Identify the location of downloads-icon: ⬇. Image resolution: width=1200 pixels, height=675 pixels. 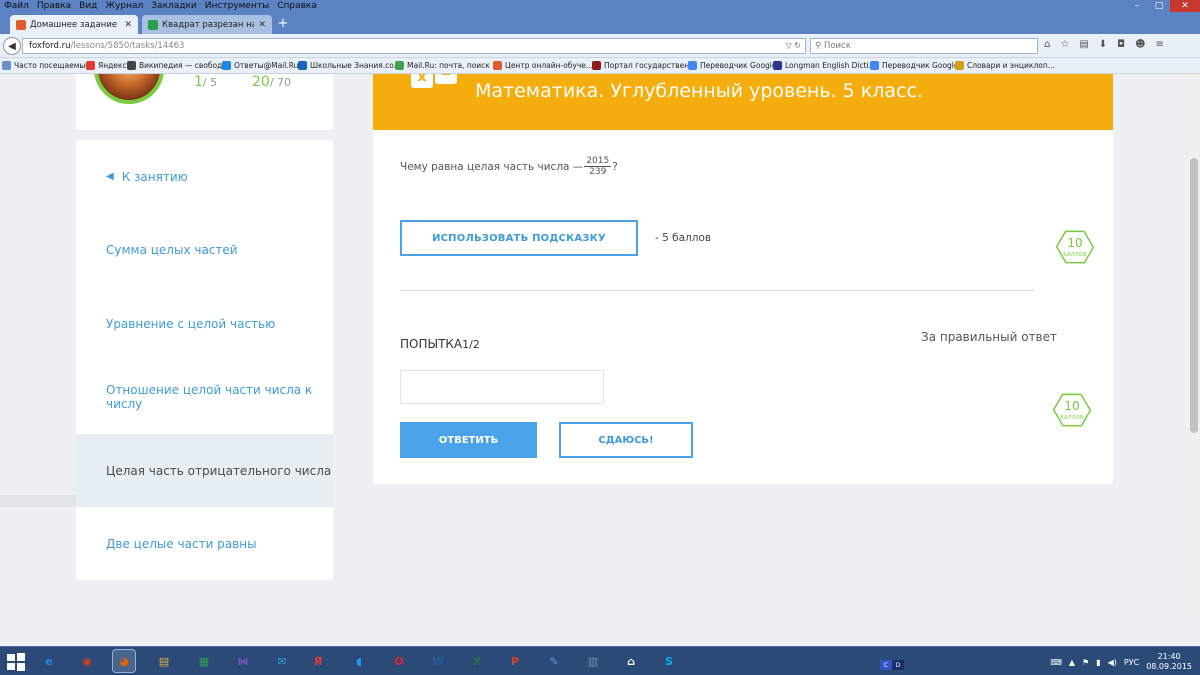
(1103, 44).